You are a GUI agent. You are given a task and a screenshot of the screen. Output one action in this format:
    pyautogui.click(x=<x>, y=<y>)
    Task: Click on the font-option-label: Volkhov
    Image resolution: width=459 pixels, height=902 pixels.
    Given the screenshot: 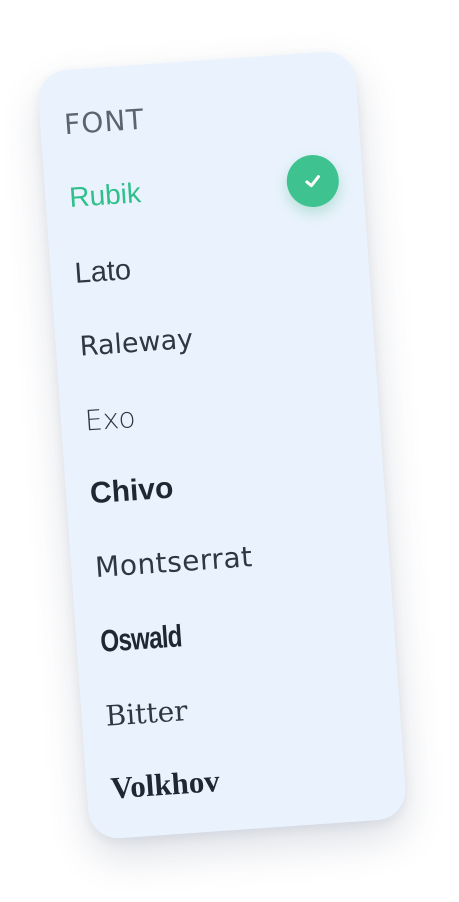 What is the action you would take?
    pyautogui.click(x=165, y=784)
    